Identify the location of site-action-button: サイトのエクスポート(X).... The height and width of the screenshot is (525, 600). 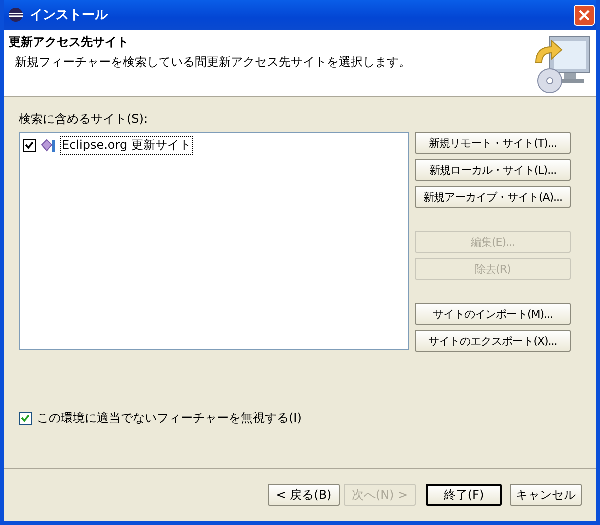
(493, 341).